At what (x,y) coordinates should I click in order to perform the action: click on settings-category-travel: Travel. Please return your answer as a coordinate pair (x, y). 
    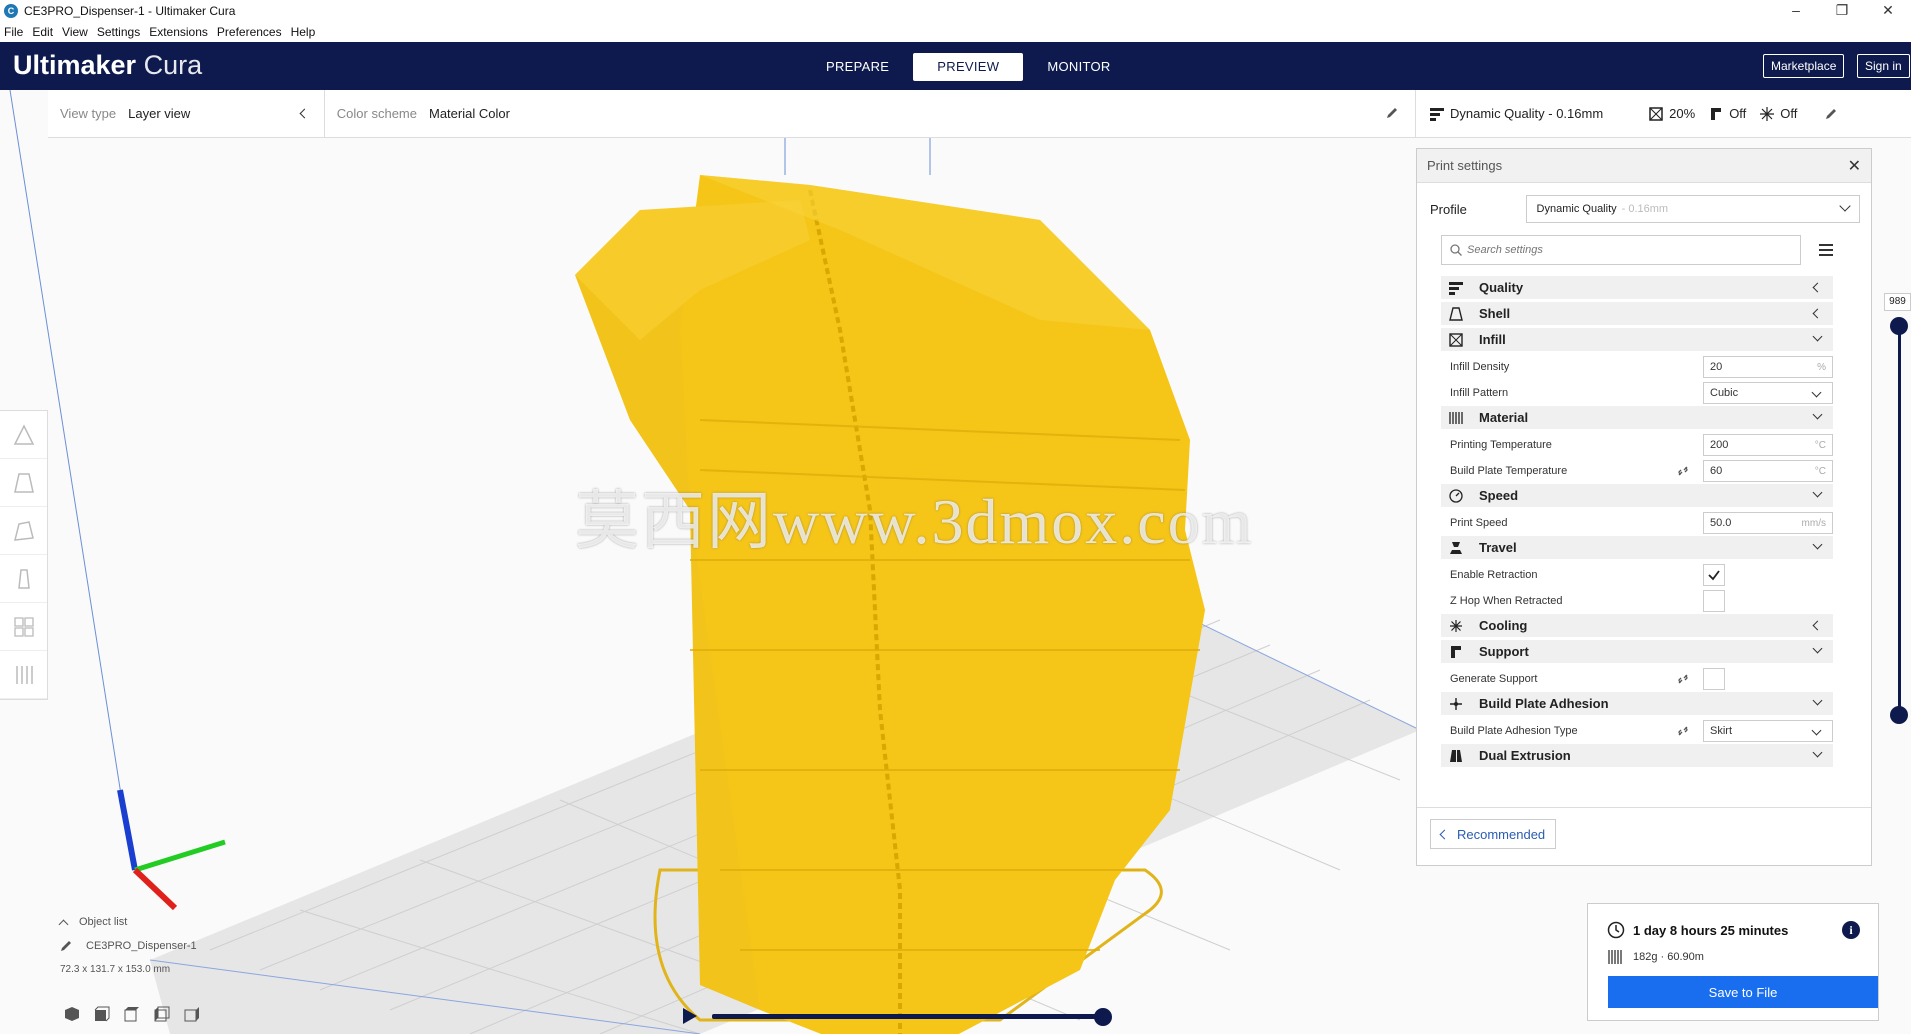
    Looking at the image, I should click on (1637, 547).